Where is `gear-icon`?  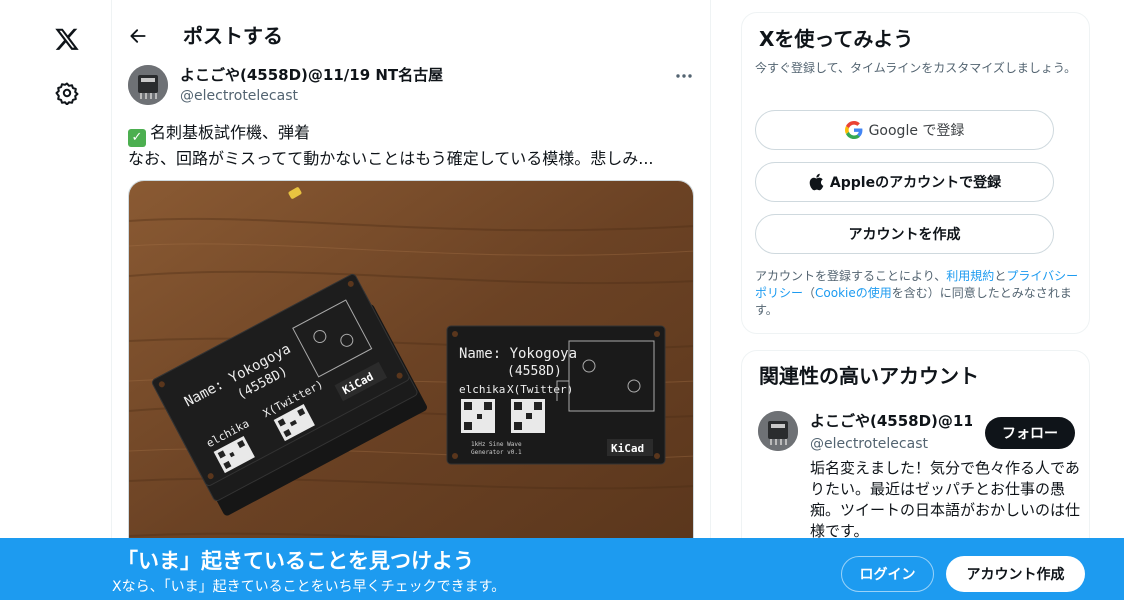
gear-icon is located at coordinates (67, 93).